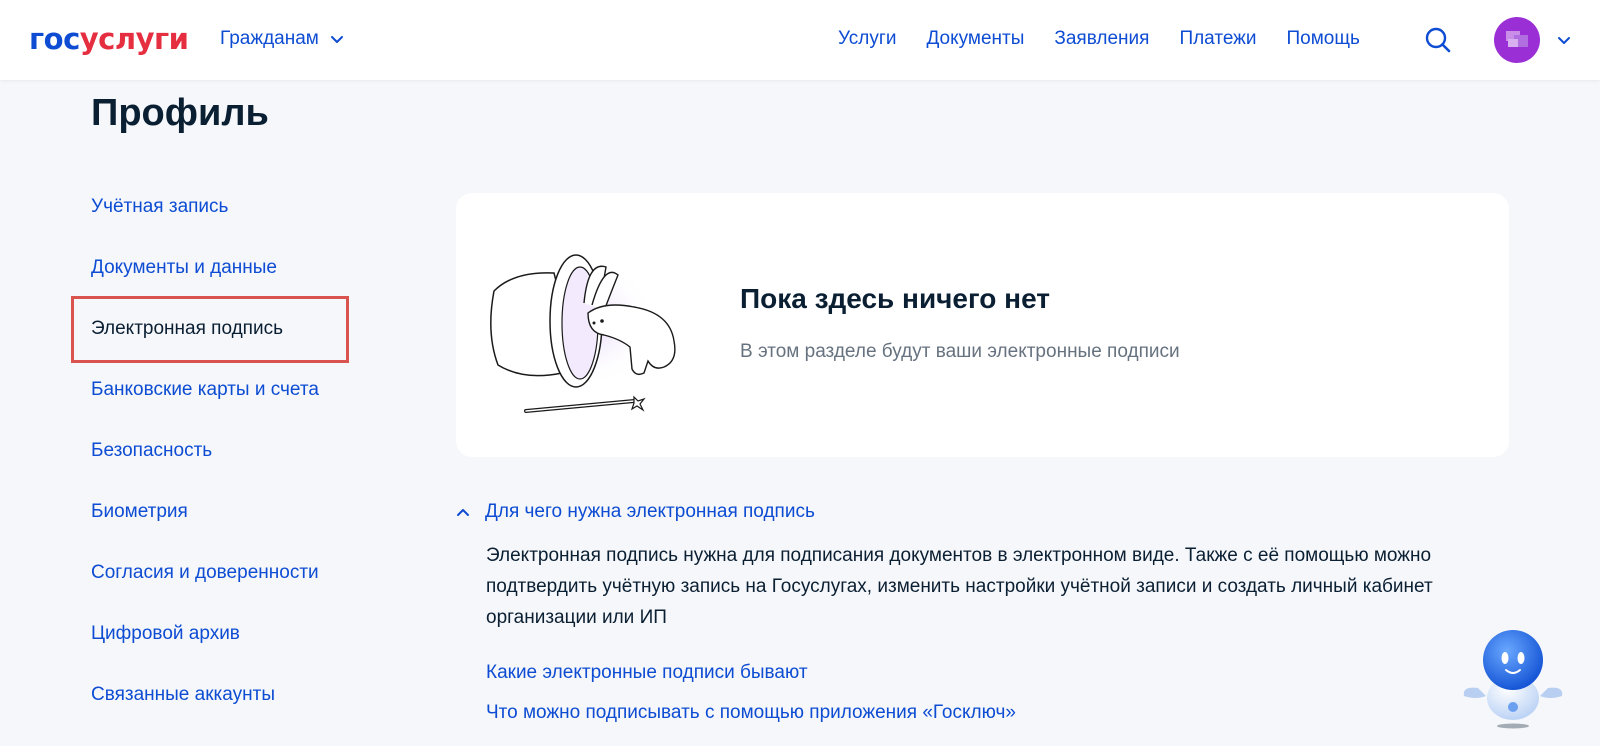 The width and height of the screenshot is (1600, 746). Describe the element at coordinates (1323, 39) in the screenshot. I see `nav-help: Помощь` at that location.